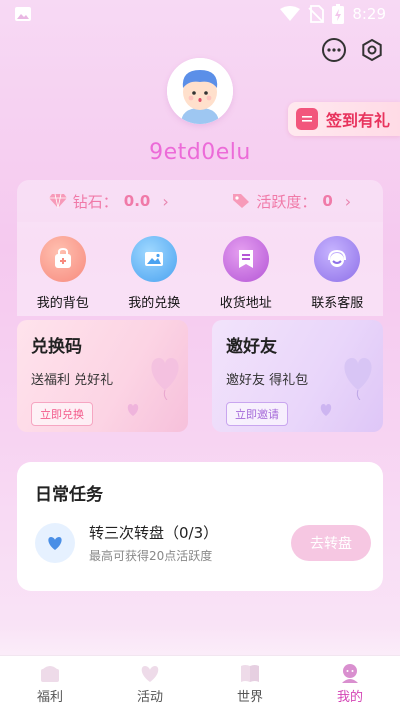 The width and height of the screenshot is (400, 711). What do you see at coordinates (245, 259) in the screenshot?
I see `address-icon` at bounding box center [245, 259].